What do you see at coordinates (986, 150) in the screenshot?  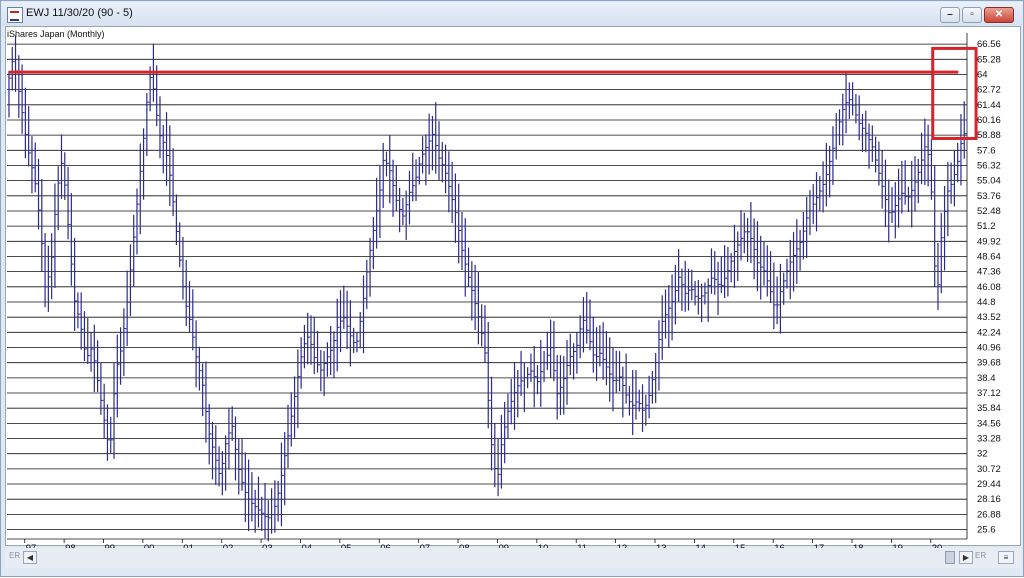 I see `y-tick-label: 57.6` at bounding box center [986, 150].